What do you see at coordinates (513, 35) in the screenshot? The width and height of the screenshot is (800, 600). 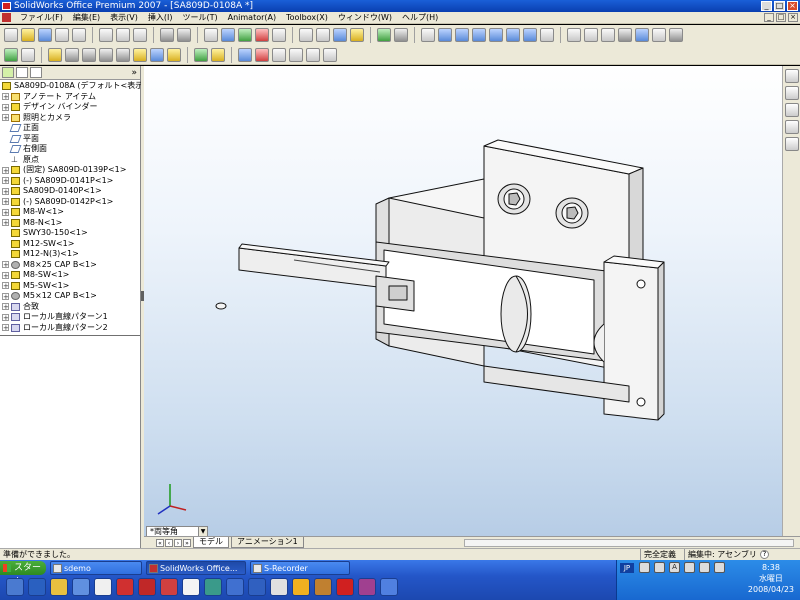 I see `rotate-view-icon` at bounding box center [513, 35].